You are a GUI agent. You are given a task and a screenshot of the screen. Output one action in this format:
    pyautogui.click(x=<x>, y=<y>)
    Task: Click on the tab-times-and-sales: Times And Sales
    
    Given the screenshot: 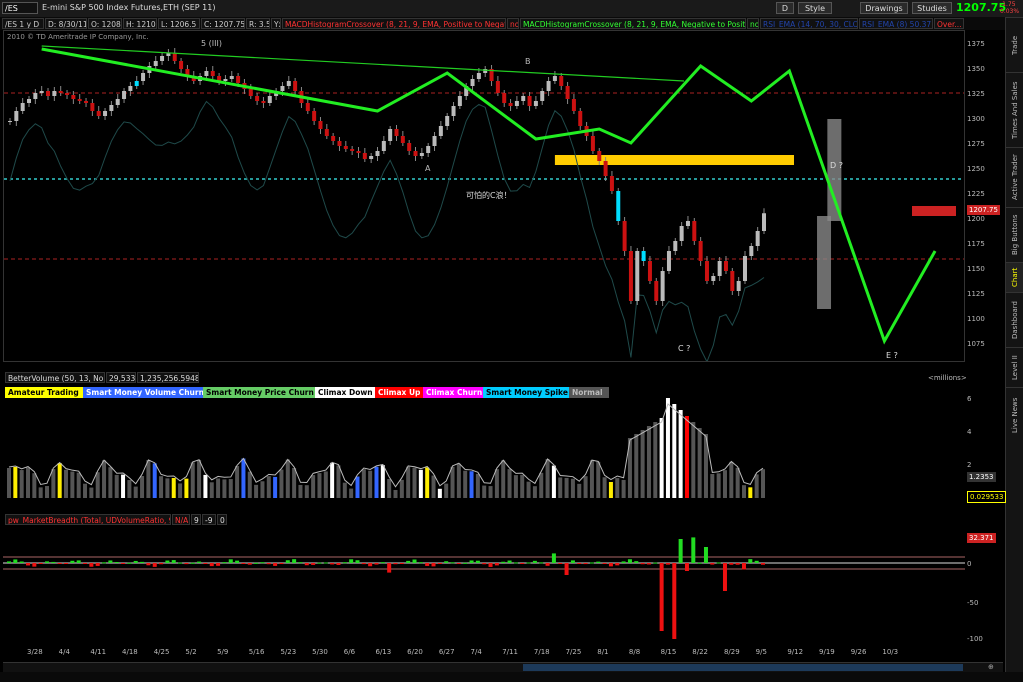 What is the action you would take?
    pyautogui.click(x=1014, y=109)
    